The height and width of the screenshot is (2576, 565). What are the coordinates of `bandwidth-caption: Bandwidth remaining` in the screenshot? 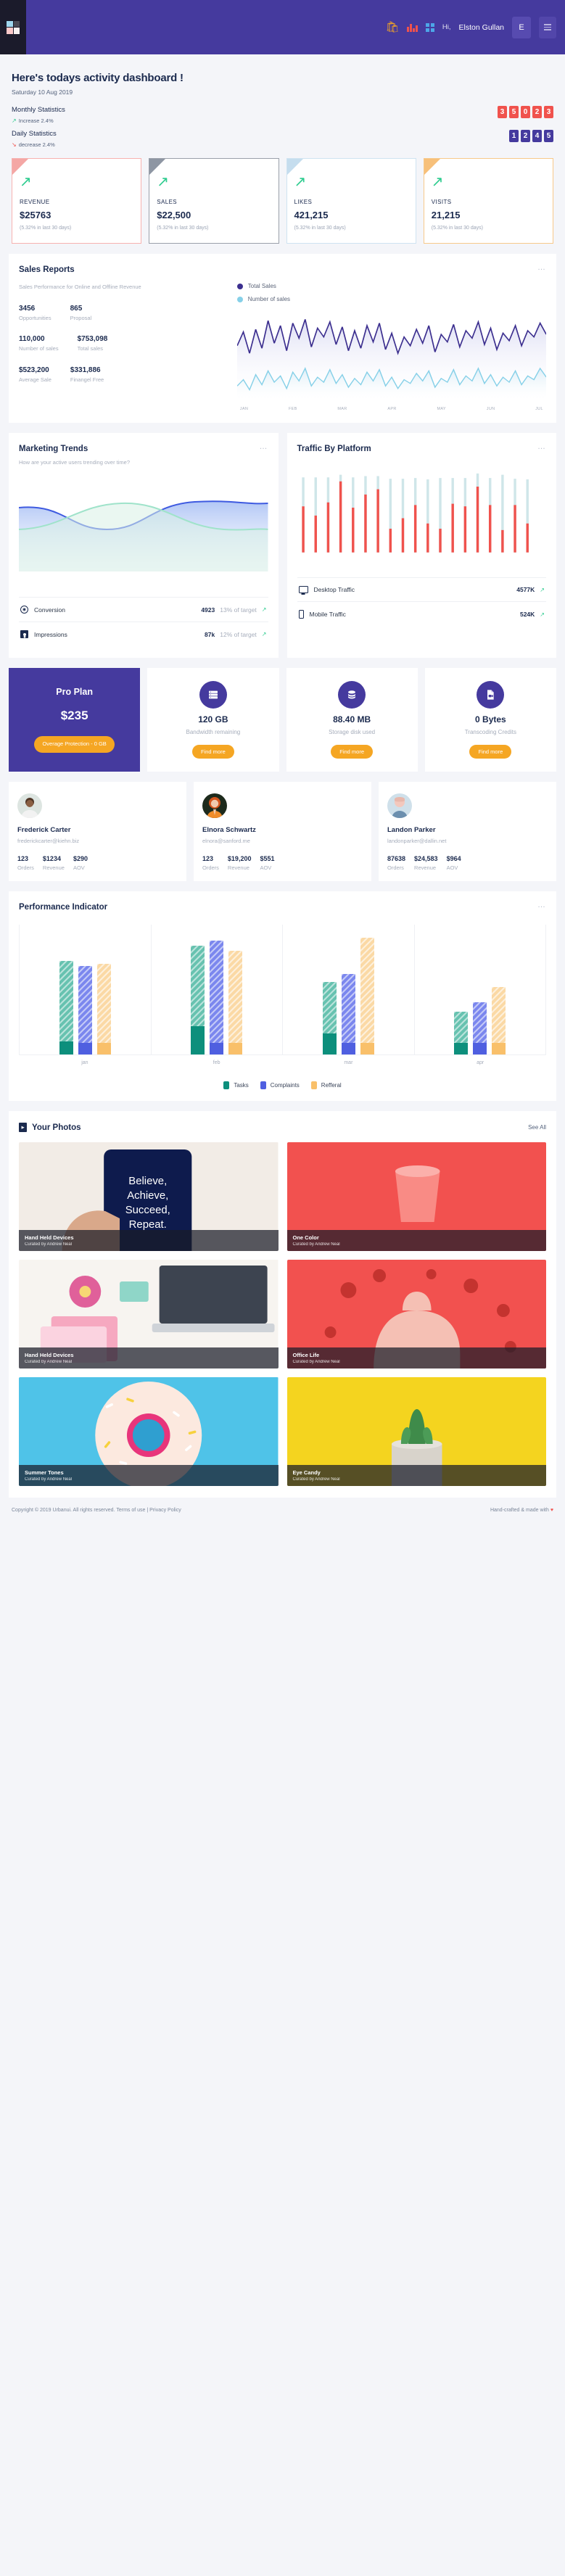 It's located at (213, 732).